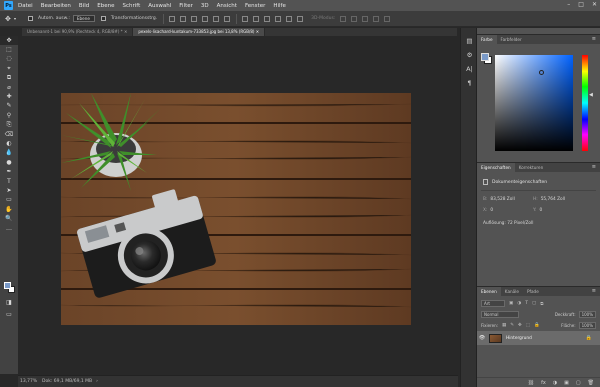  What do you see at coordinates (491, 210) in the screenshot?
I see `x-value: 0` at bounding box center [491, 210].